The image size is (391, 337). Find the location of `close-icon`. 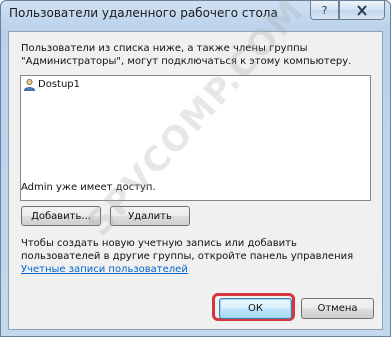

close-icon is located at coordinates (362, 10).